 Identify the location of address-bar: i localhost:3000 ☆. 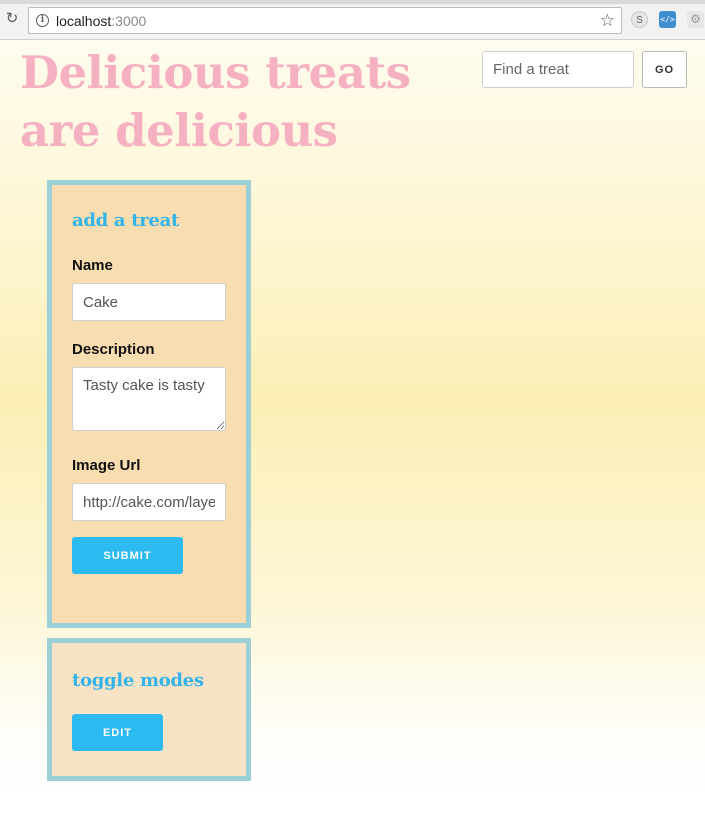
(325, 20).